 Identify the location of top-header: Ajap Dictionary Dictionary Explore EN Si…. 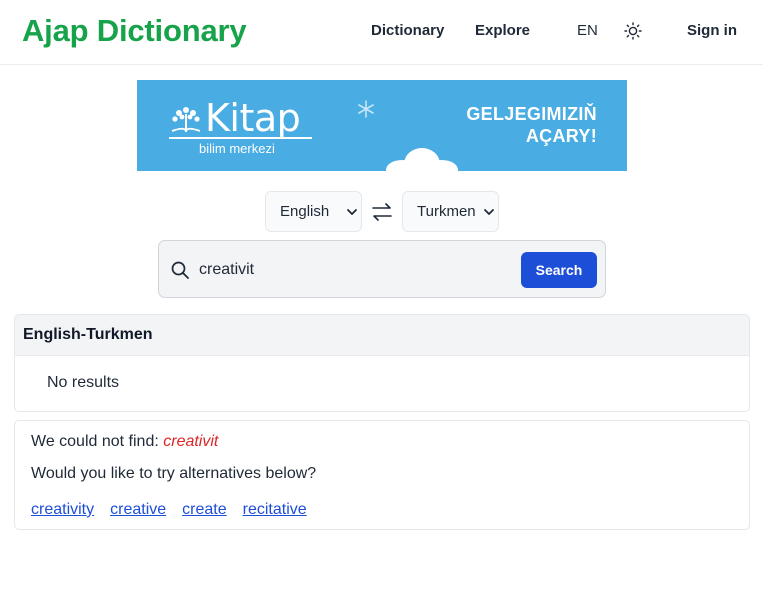
(381, 32).